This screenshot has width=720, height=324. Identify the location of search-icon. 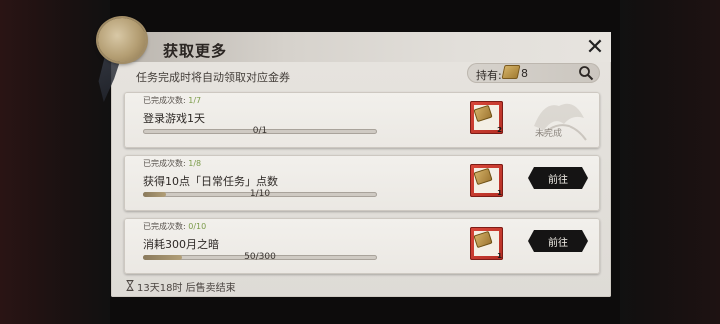
(586, 73).